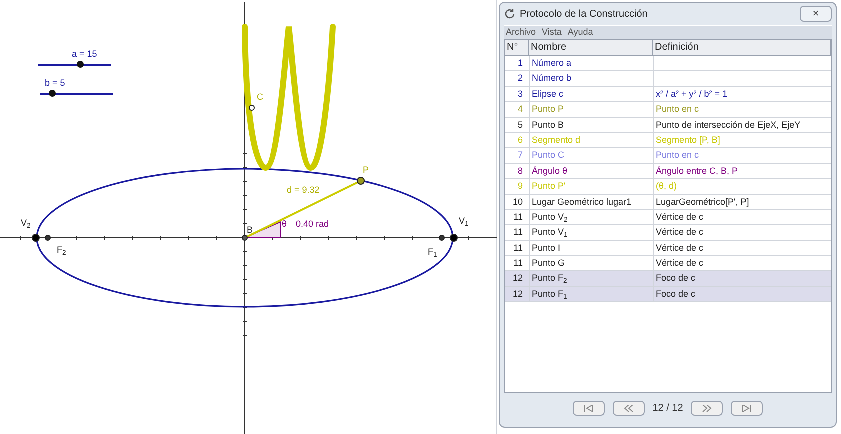 The image size is (841, 434). Describe the element at coordinates (549, 186) in the screenshot. I see `table-cell: Punto P'` at that location.